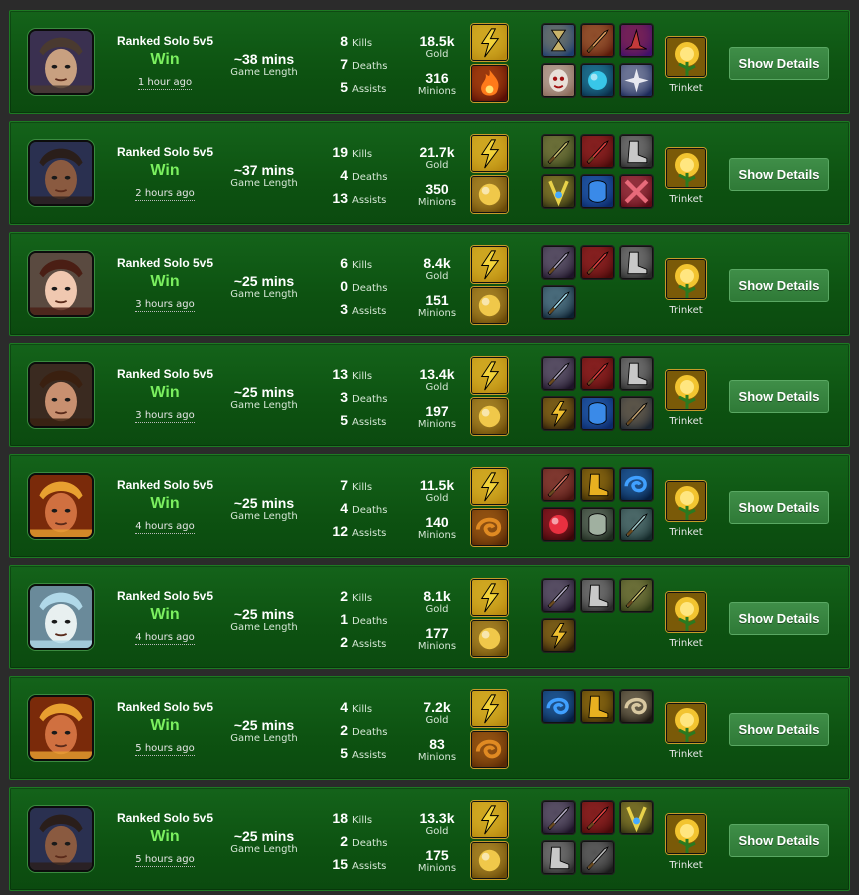 The width and height of the screenshot is (859, 895). What do you see at coordinates (597, 80) in the screenshot?
I see `blue-orb-blade-icon` at bounding box center [597, 80].